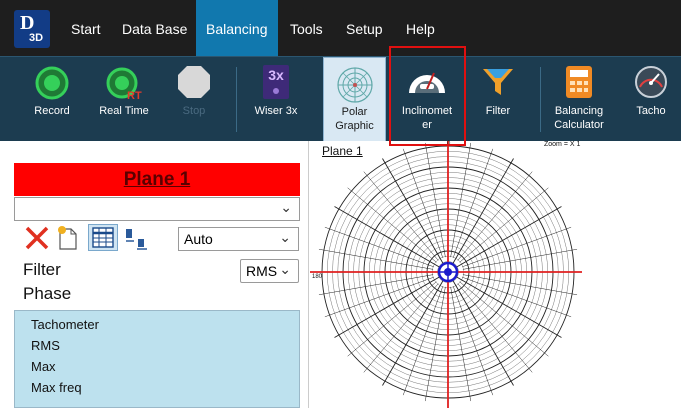 Image resolution: width=681 pixels, height=408 pixels. What do you see at coordinates (317, 277) in the screenshot?
I see `polar-left-angle-label: 180` at bounding box center [317, 277].